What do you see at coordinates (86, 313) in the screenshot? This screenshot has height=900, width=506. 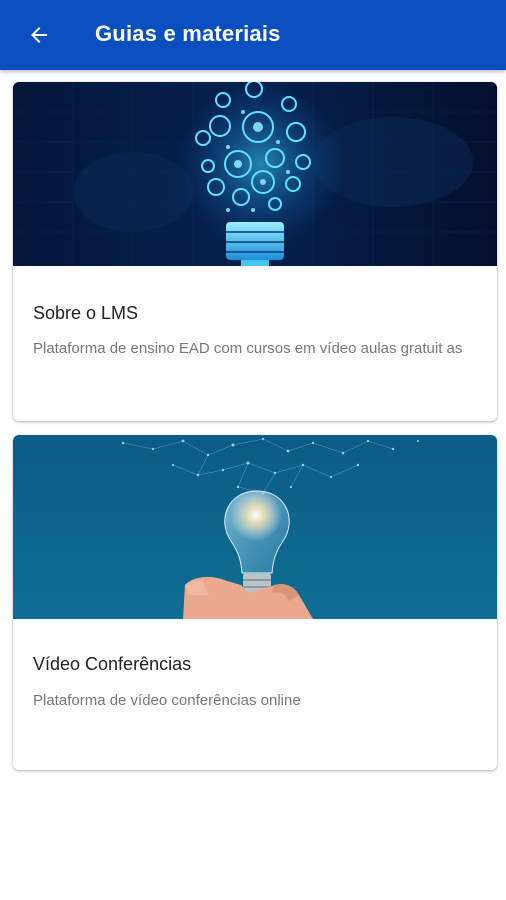 I see `card-title: Sobre o LMS` at bounding box center [86, 313].